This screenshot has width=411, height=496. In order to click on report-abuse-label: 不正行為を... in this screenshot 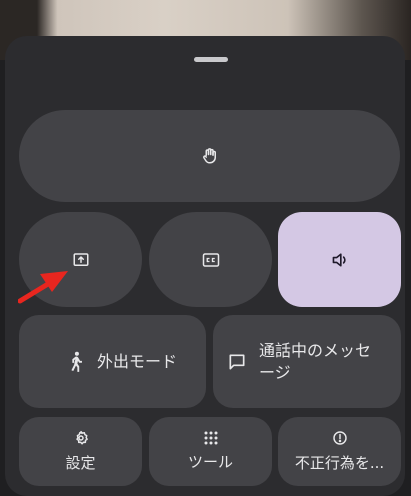, I will do `click(339, 462)`.